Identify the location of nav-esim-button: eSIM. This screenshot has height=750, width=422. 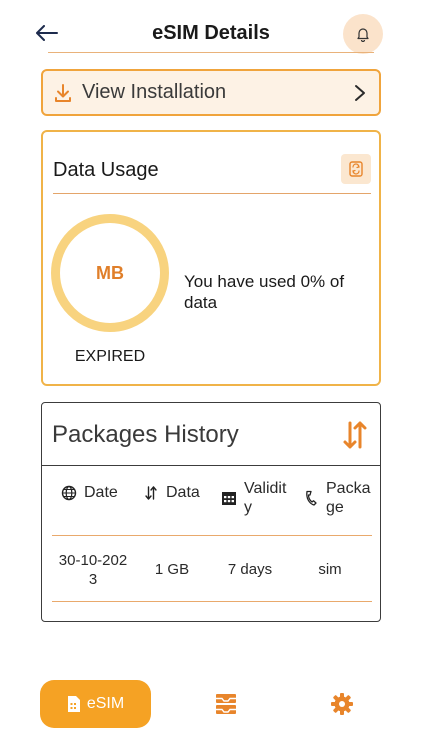
(95, 704).